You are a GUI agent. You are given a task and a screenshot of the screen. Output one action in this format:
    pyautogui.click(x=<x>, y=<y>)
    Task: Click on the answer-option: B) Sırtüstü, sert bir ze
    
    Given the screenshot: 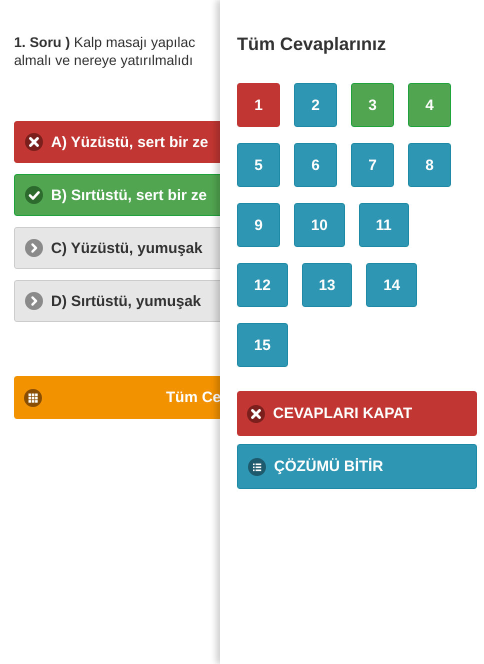 What is the action you would take?
    pyautogui.click(x=117, y=195)
    